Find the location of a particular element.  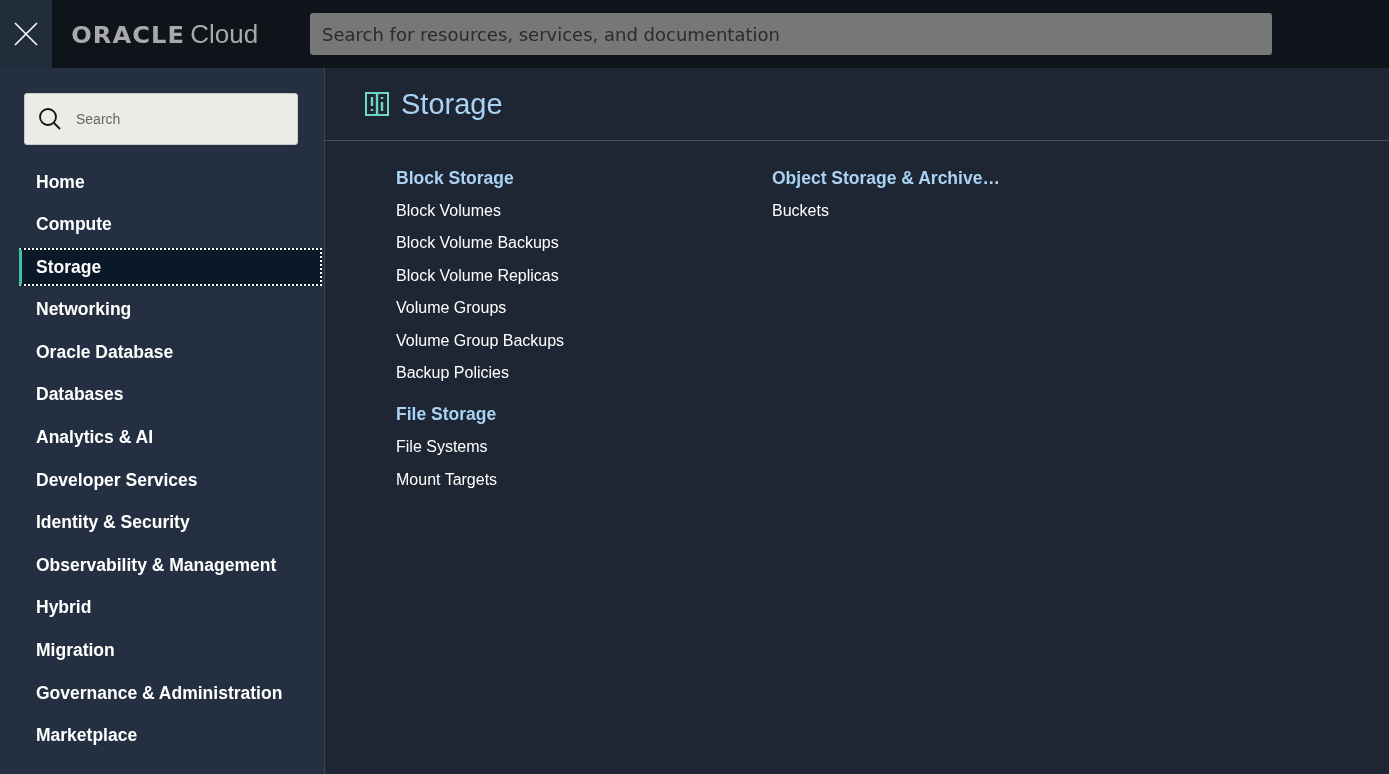

service-link: Block Volume Replicas is located at coordinates (584, 276).